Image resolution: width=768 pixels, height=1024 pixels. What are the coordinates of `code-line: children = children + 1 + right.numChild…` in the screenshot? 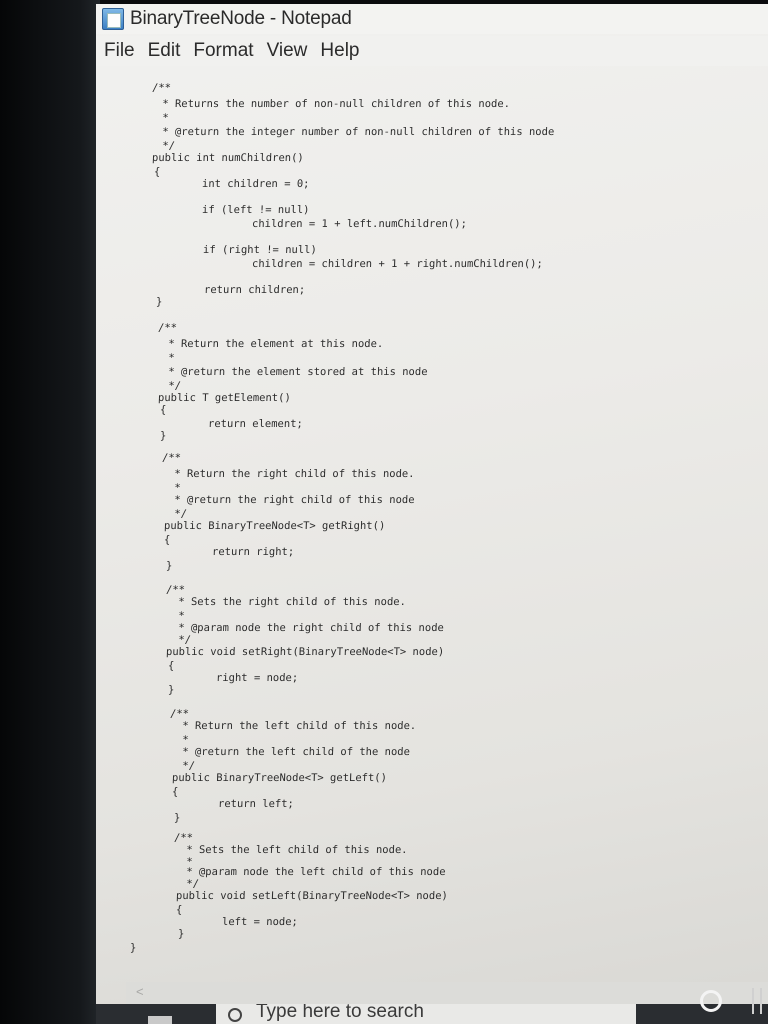 It's located at (397, 264).